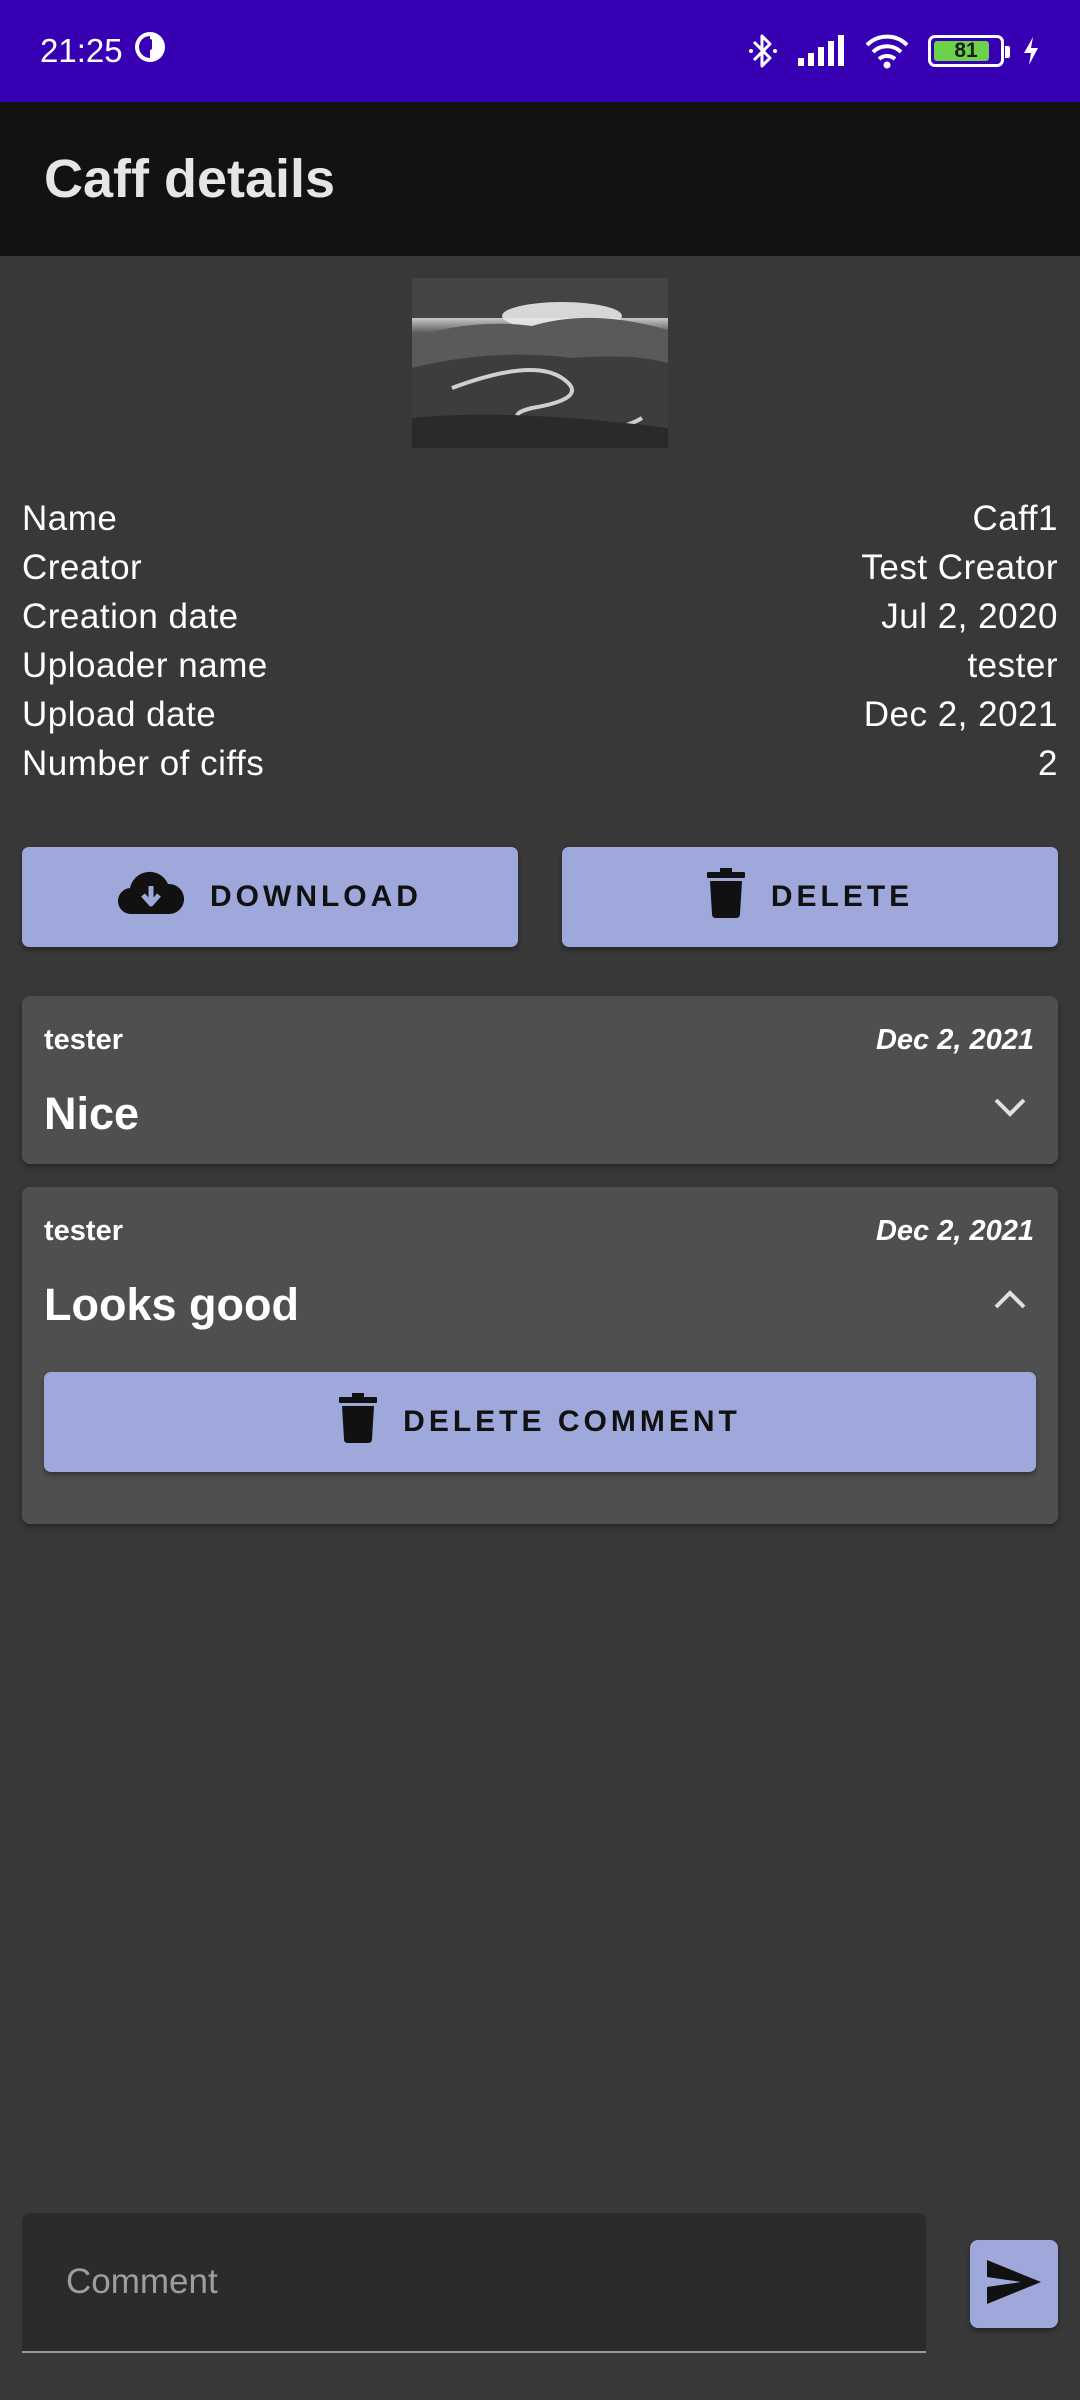 This screenshot has width=1080, height=2400. What do you see at coordinates (1010, 1110) in the screenshot?
I see `chevron-down-icon` at bounding box center [1010, 1110].